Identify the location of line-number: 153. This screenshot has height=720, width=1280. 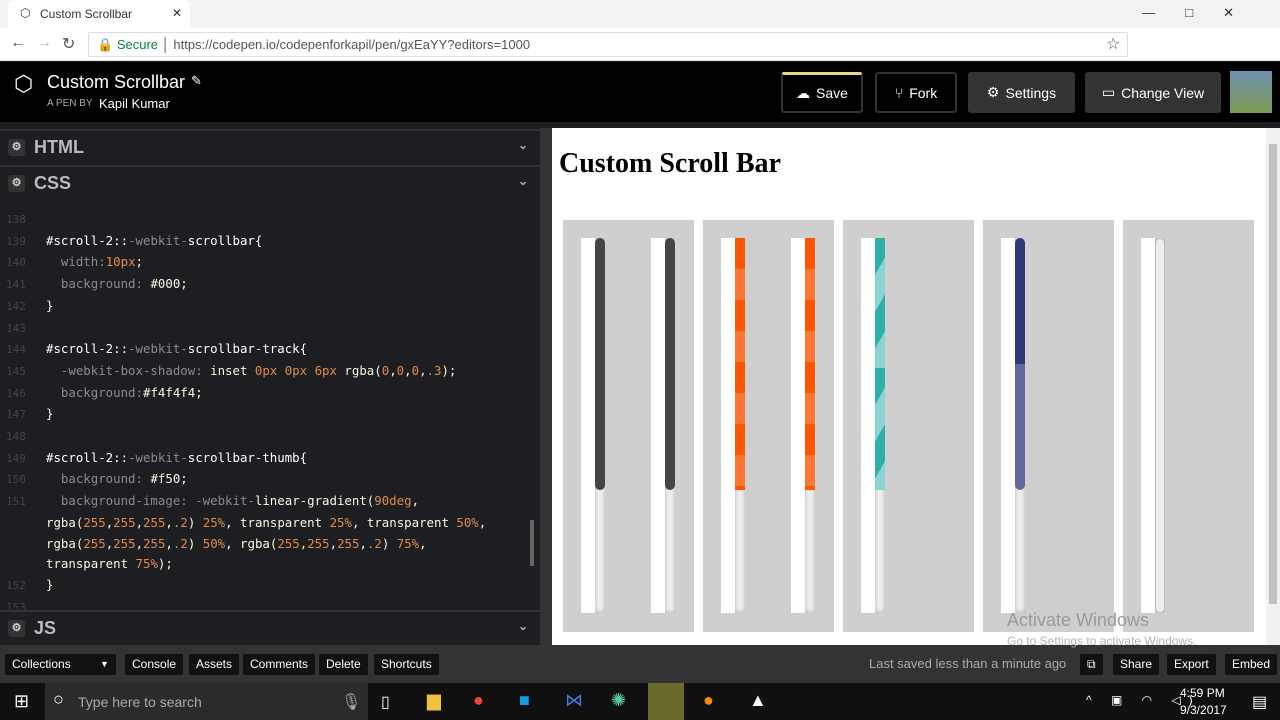
(16, 604).